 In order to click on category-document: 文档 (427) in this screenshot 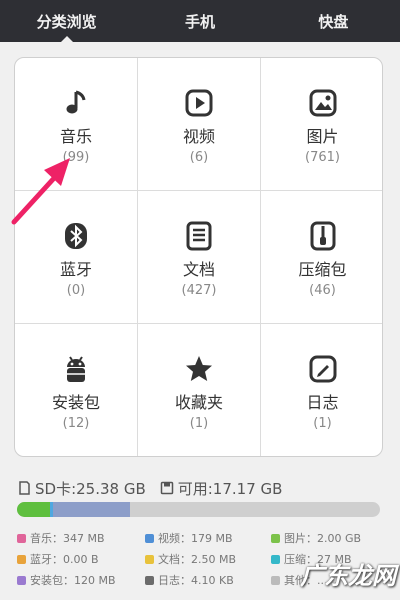, I will do `click(199, 257)`.